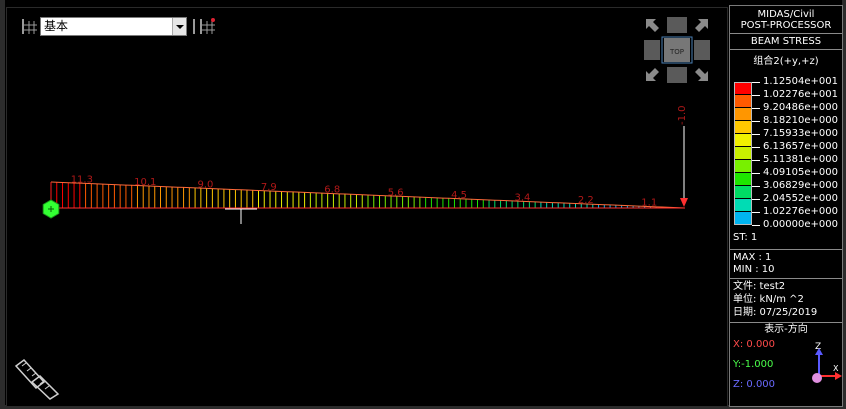 The image size is (846, 409). What do you see at coordinates (754, 344) in the screenshot?
I see `direction-x: X: 0.000` at bounding box center [754, 344].